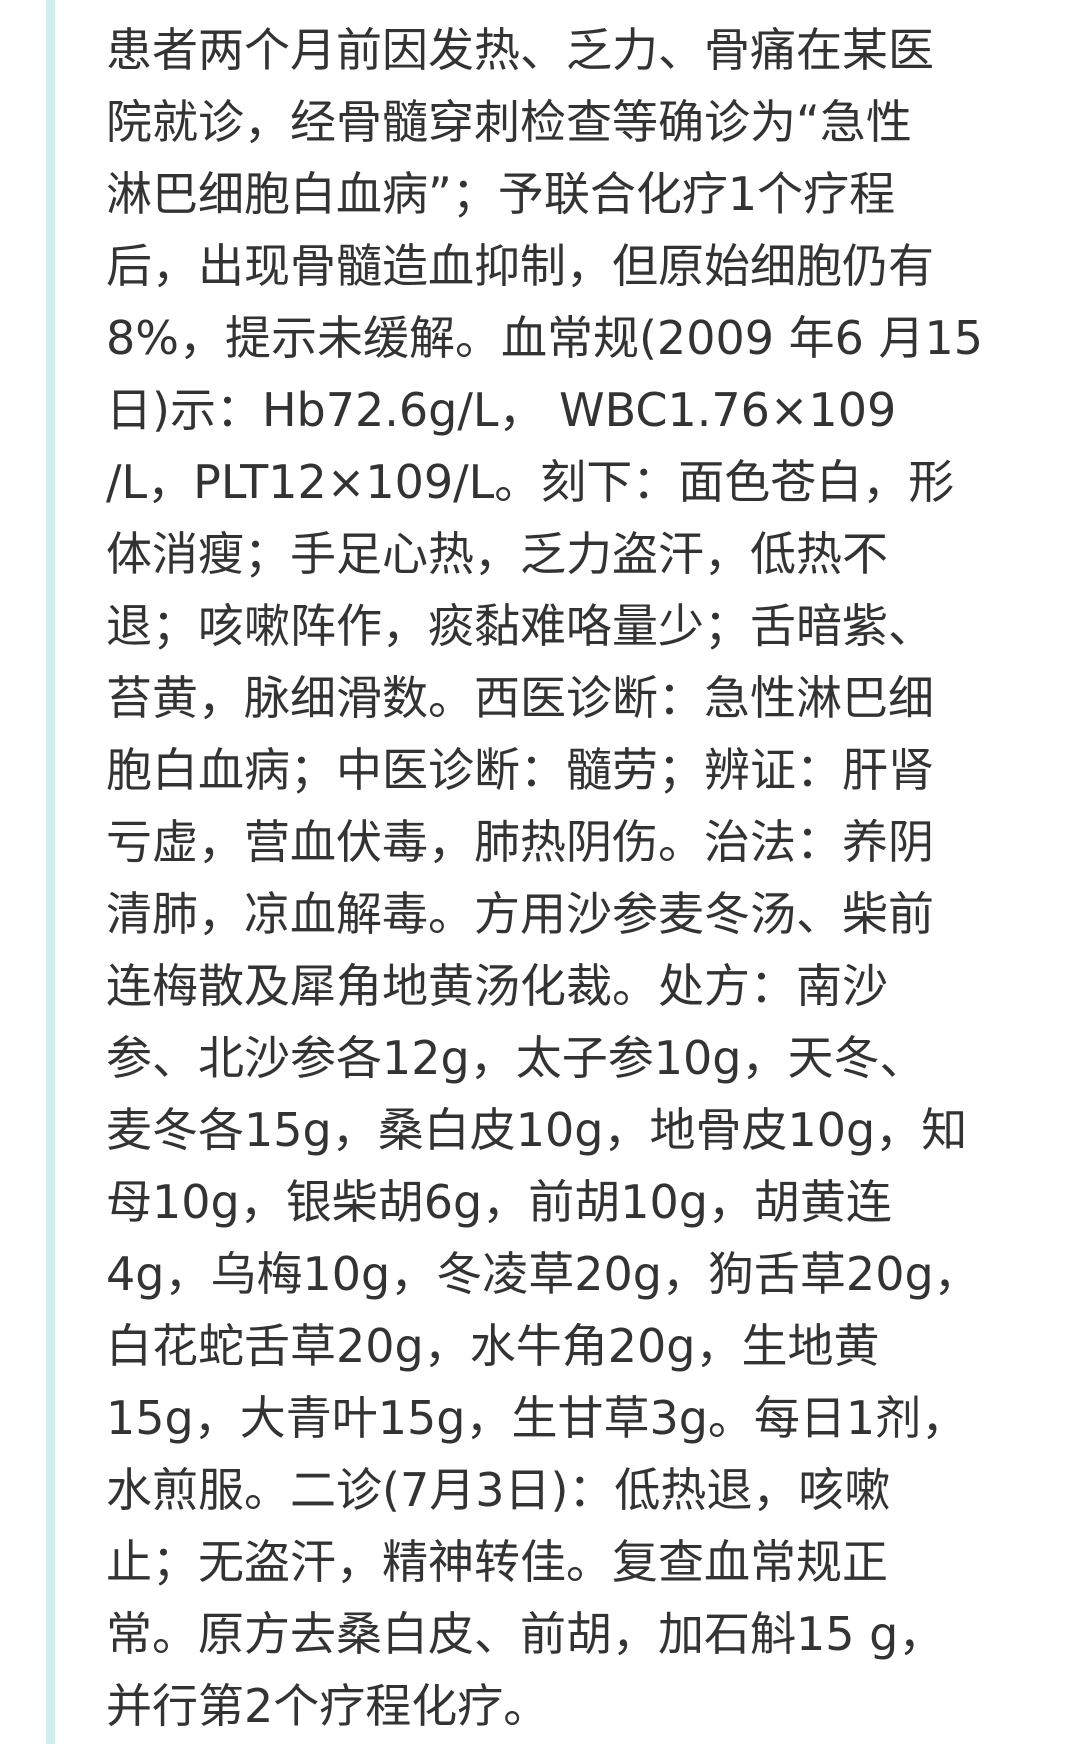  What do you see at coordinates (497, 986) in the screenshot?
I see `text-line: 连梅散及犀角地黄汤化裁。处方：南沙` at bounding box center [497, 986].